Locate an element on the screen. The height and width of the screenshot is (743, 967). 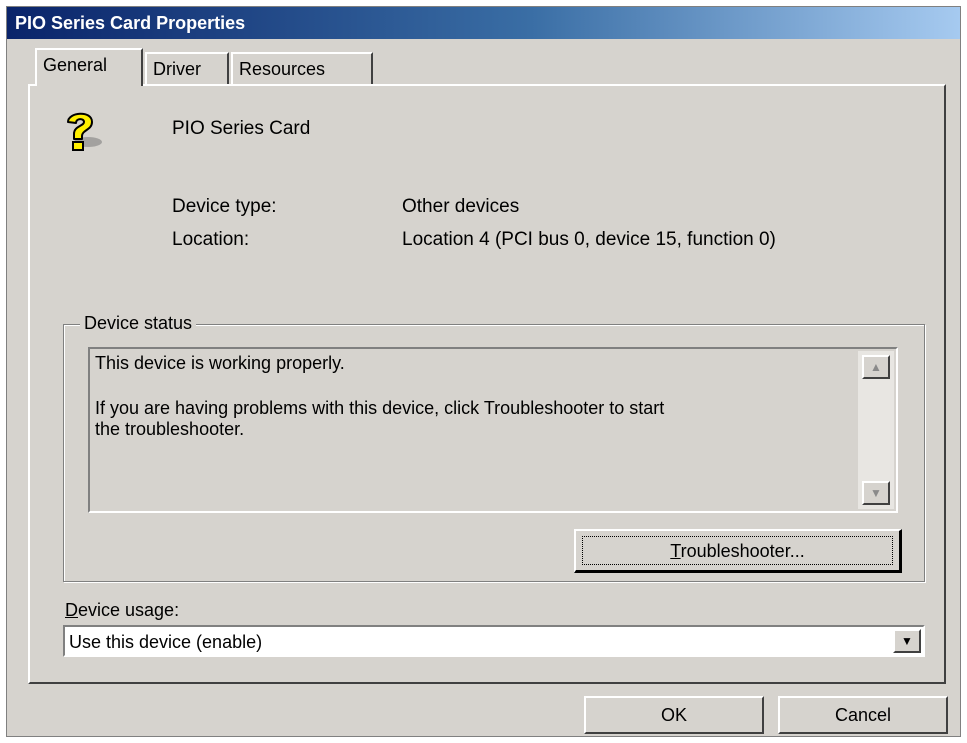
title-bar: PIO Series Card Properties is located at coordinates (483, 23).